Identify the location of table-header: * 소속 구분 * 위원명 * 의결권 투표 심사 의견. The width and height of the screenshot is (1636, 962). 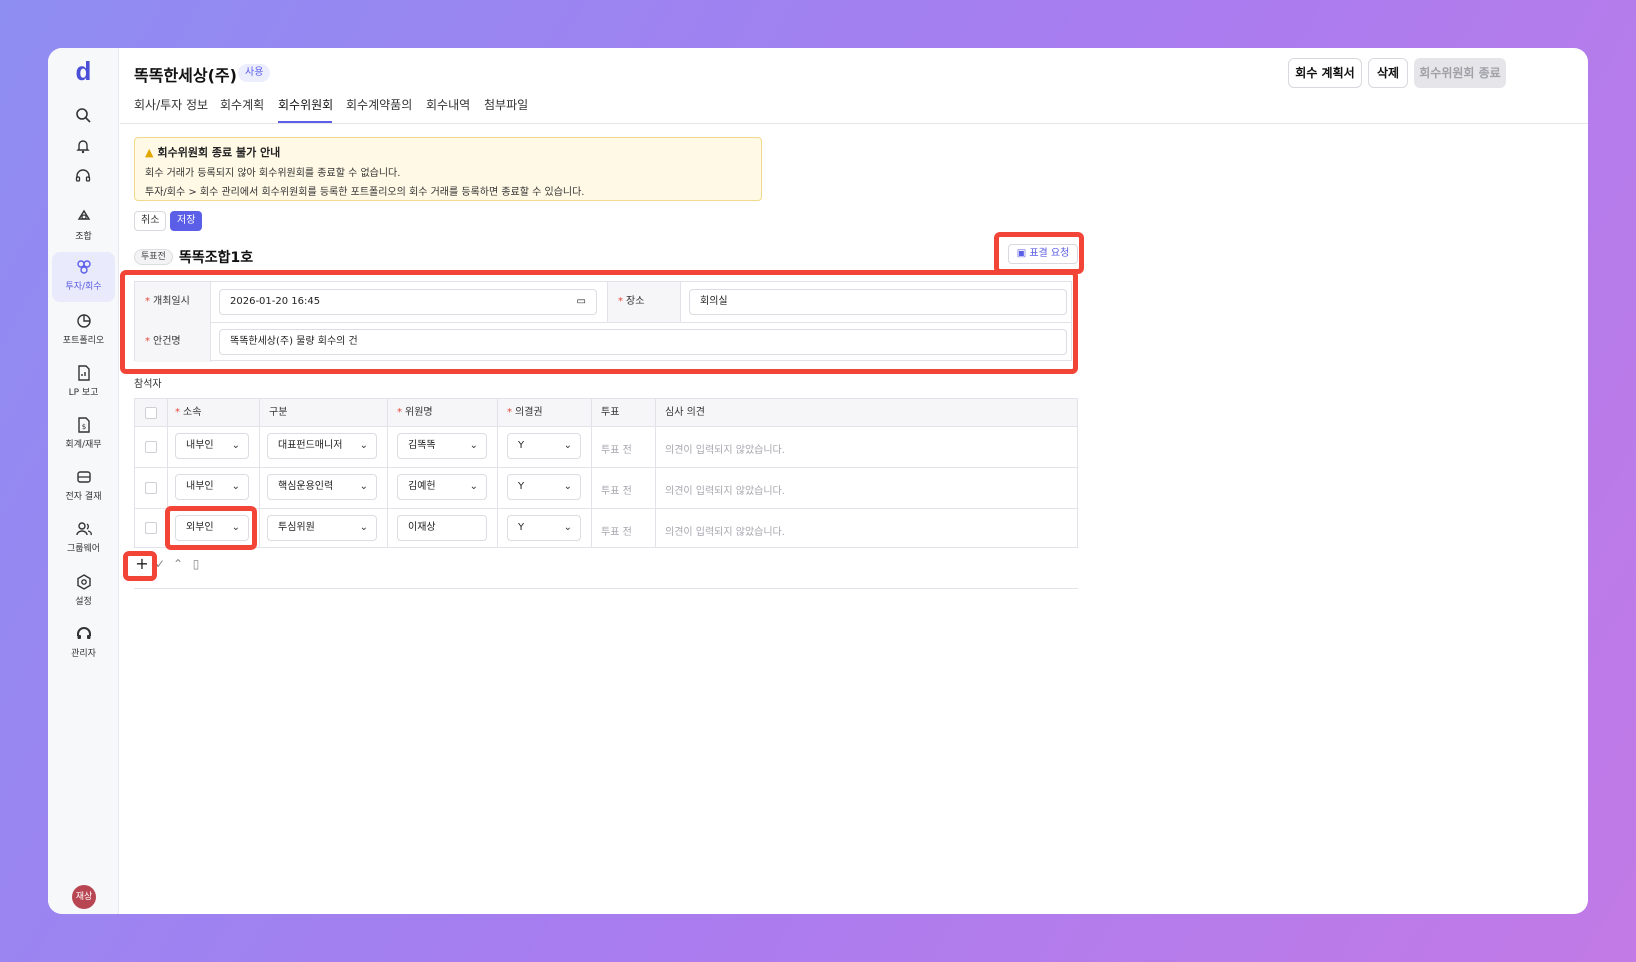
(606, 413).